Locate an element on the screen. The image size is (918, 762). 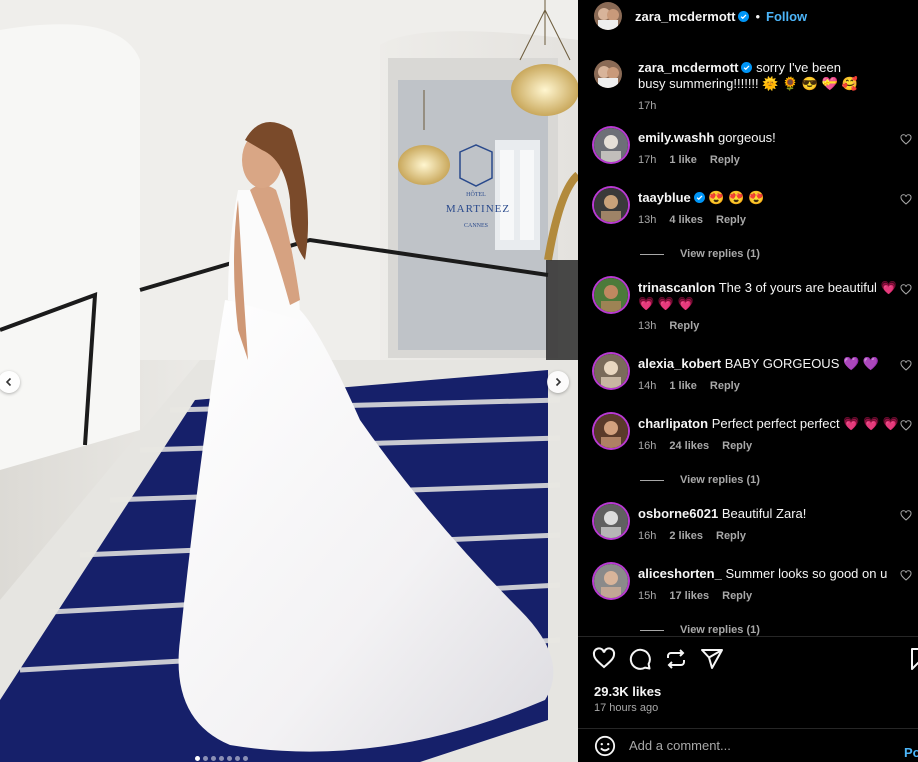
verified-badge-icon is located at coordinates (699, 197).